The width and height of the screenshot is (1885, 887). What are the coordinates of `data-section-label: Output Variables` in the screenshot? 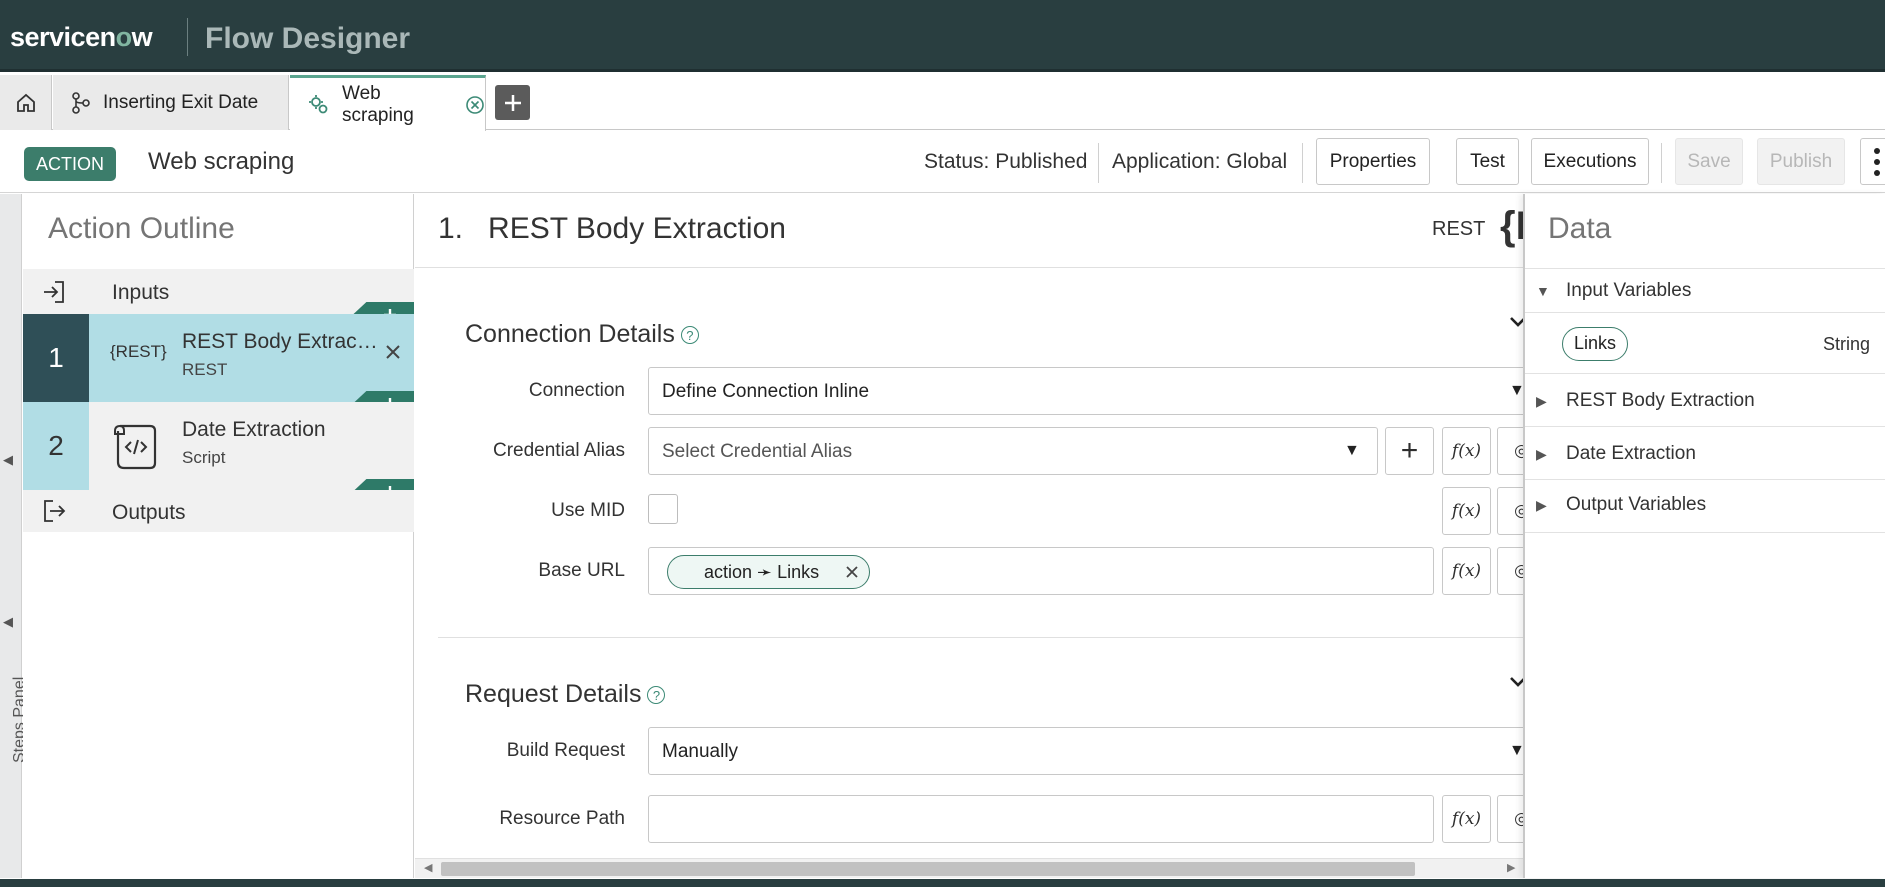 It's located at (1636, 504).